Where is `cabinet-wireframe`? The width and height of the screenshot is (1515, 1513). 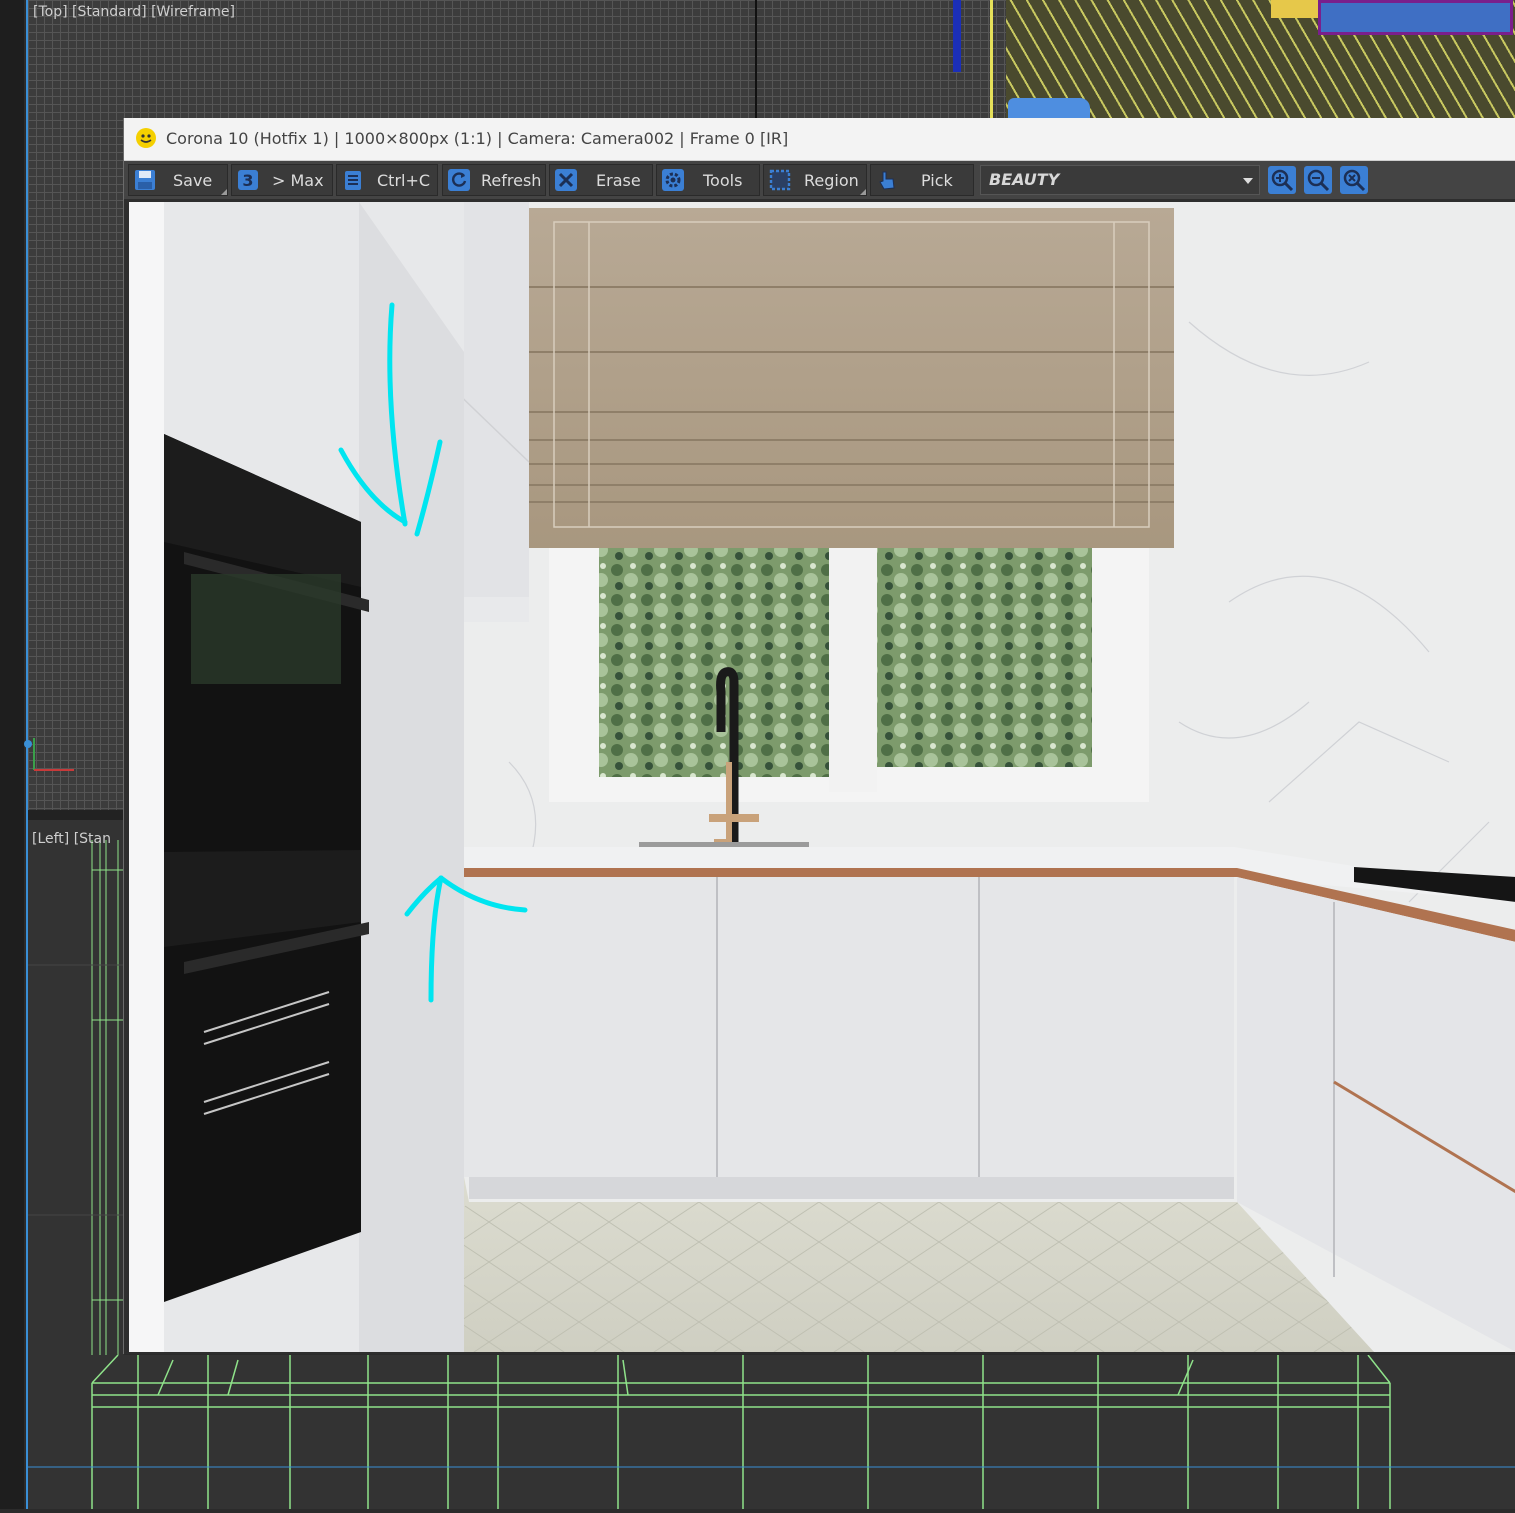 cabinet-wireframe is located at coordinates (771, 1432).